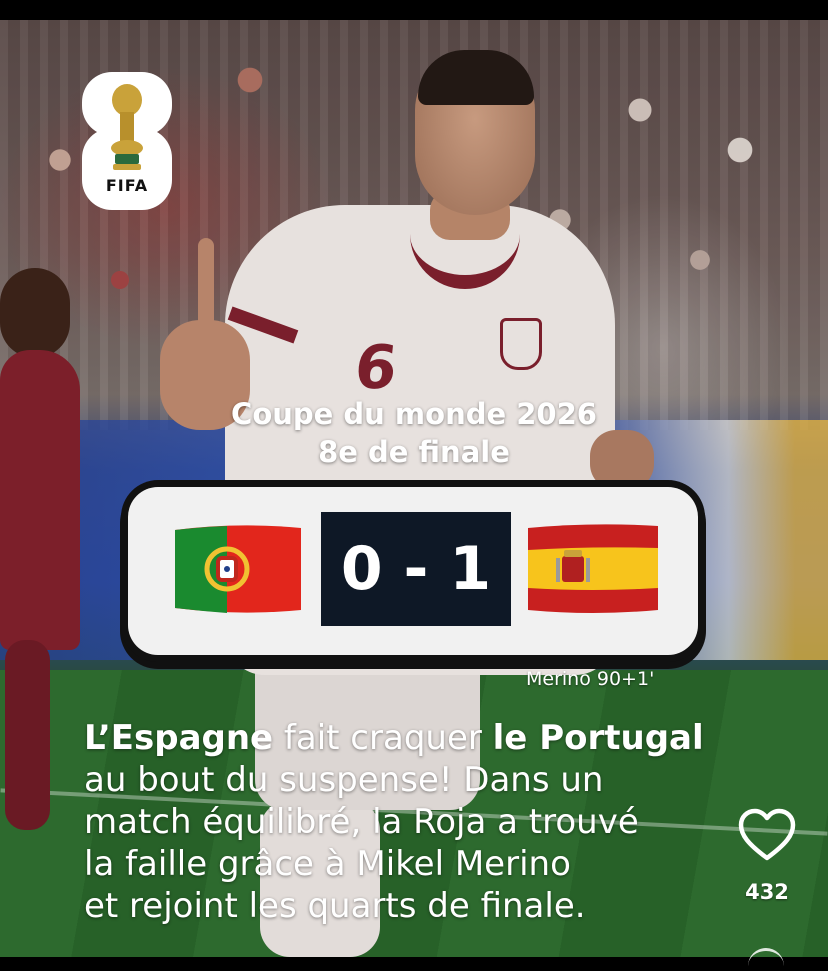  I want to click on caption-line-4: la faille grâce à Mikel Merino, so click(327, 864).